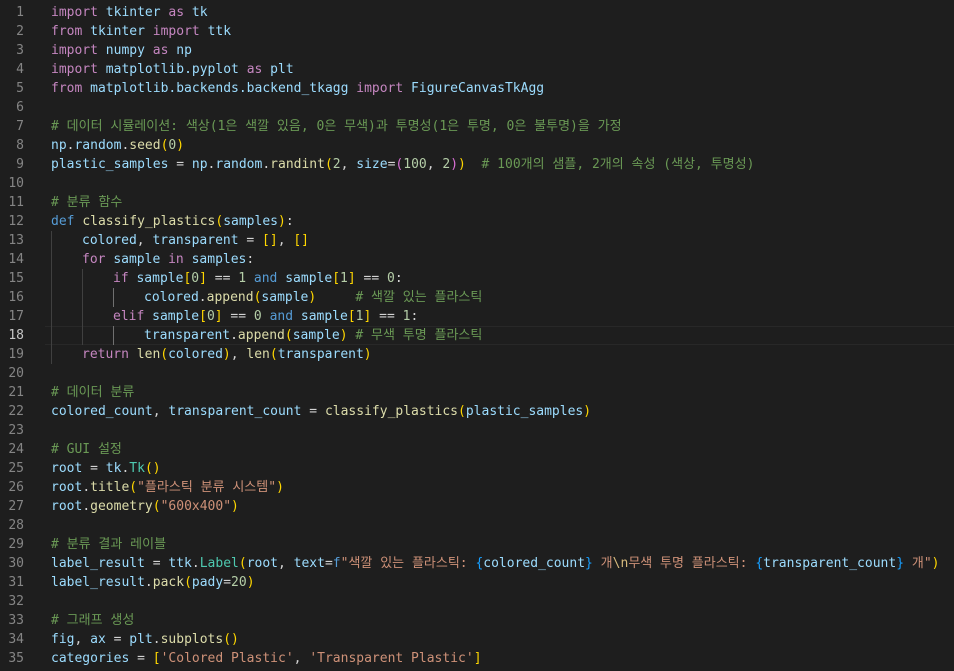 The height and width of the screenshot is (671, 954). What do you see at coordinates (203, 278) in the screenshot?
I see `code-token: ]` at bounding box center [203, 278].